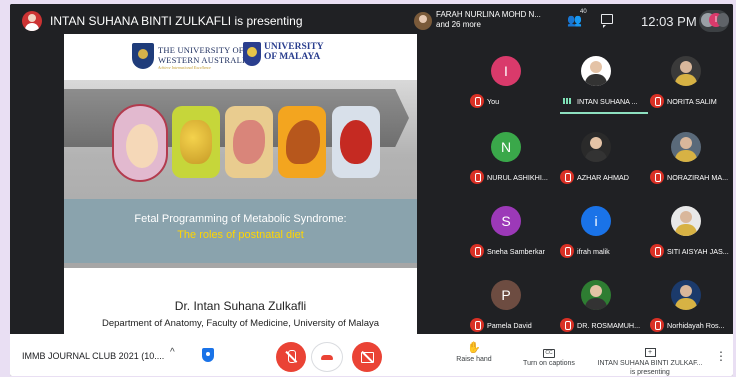 Image resolution: width=736 pixels, height=377 pixels. I want to click on chevron-up-icon: ^, so click(172, 352).